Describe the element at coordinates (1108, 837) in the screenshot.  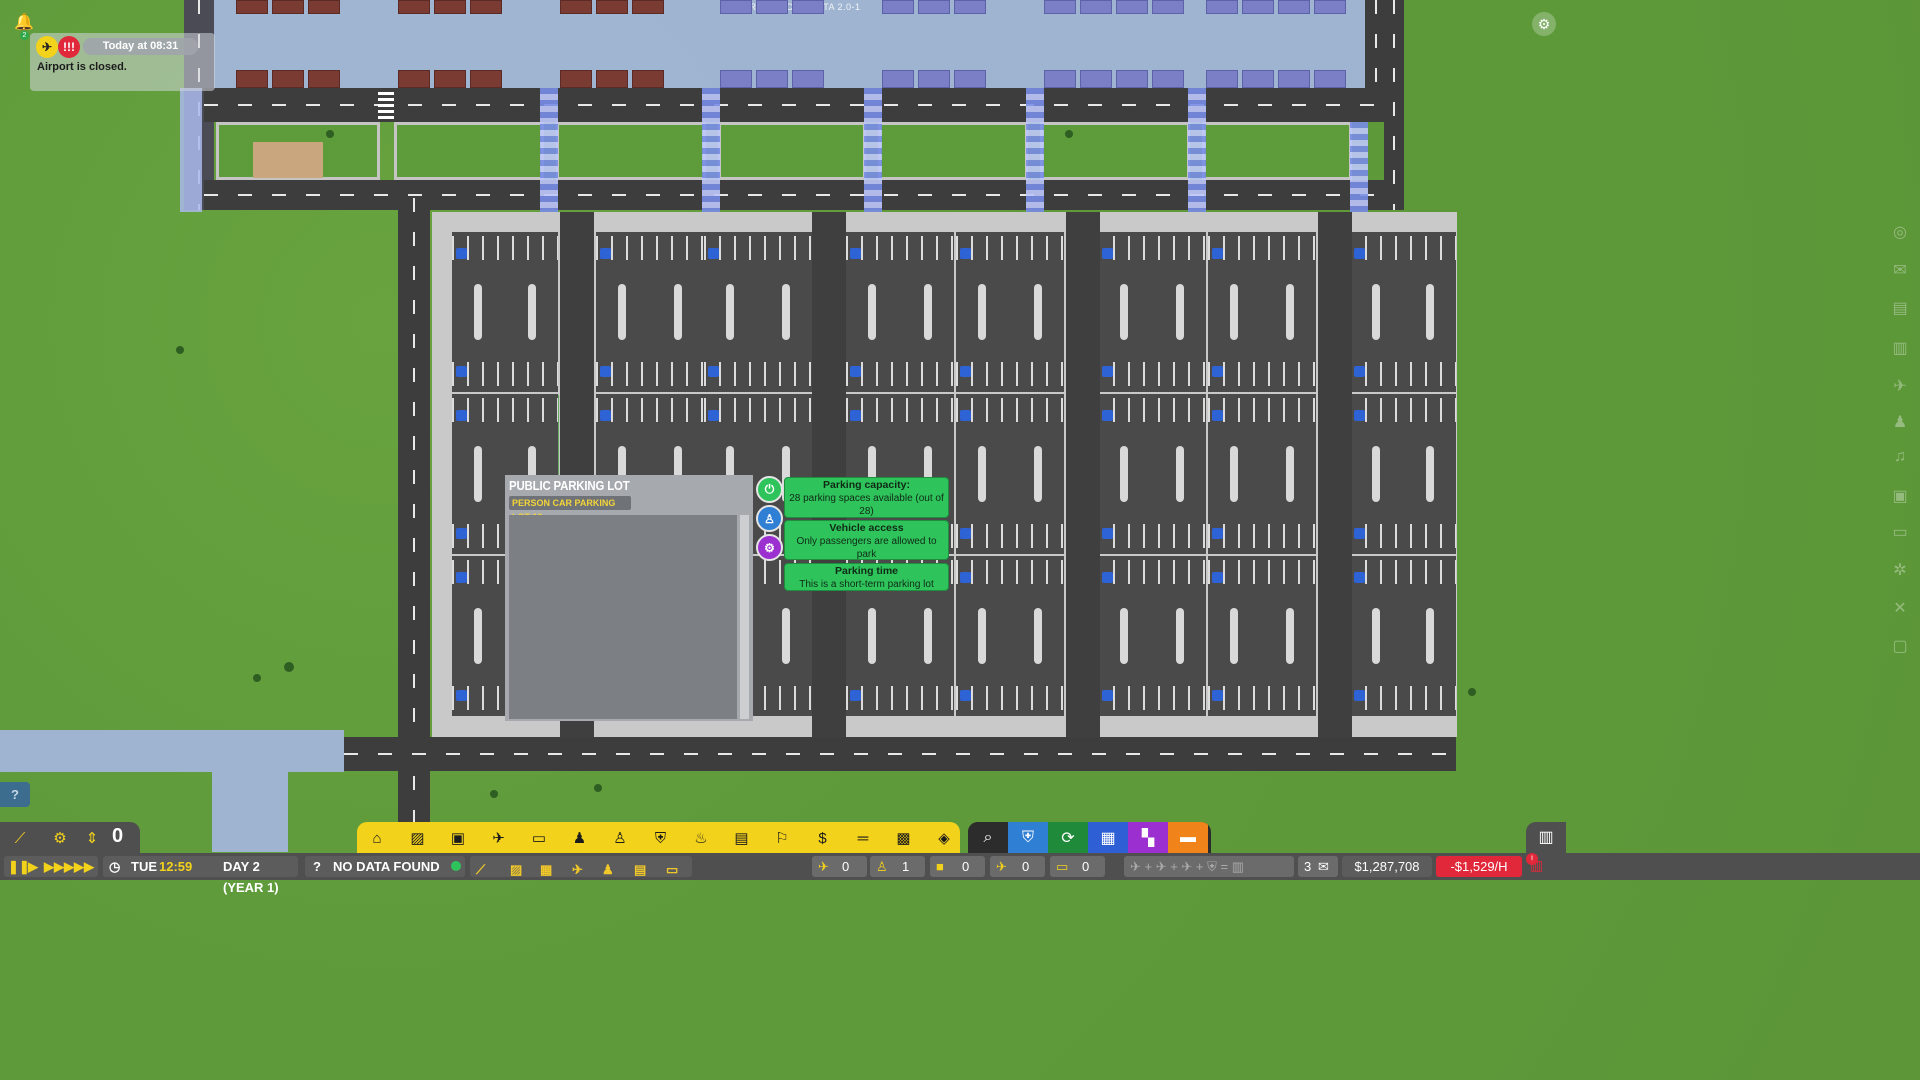
I see `grid-icon: ▦` at that location.